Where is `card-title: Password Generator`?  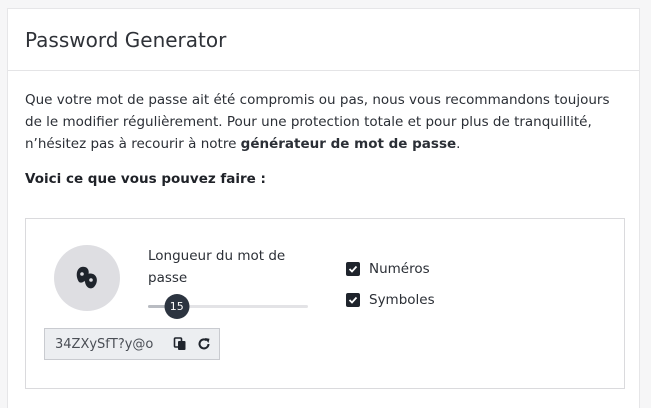
card-title: Password Generator is located at coordinates (323, 40).